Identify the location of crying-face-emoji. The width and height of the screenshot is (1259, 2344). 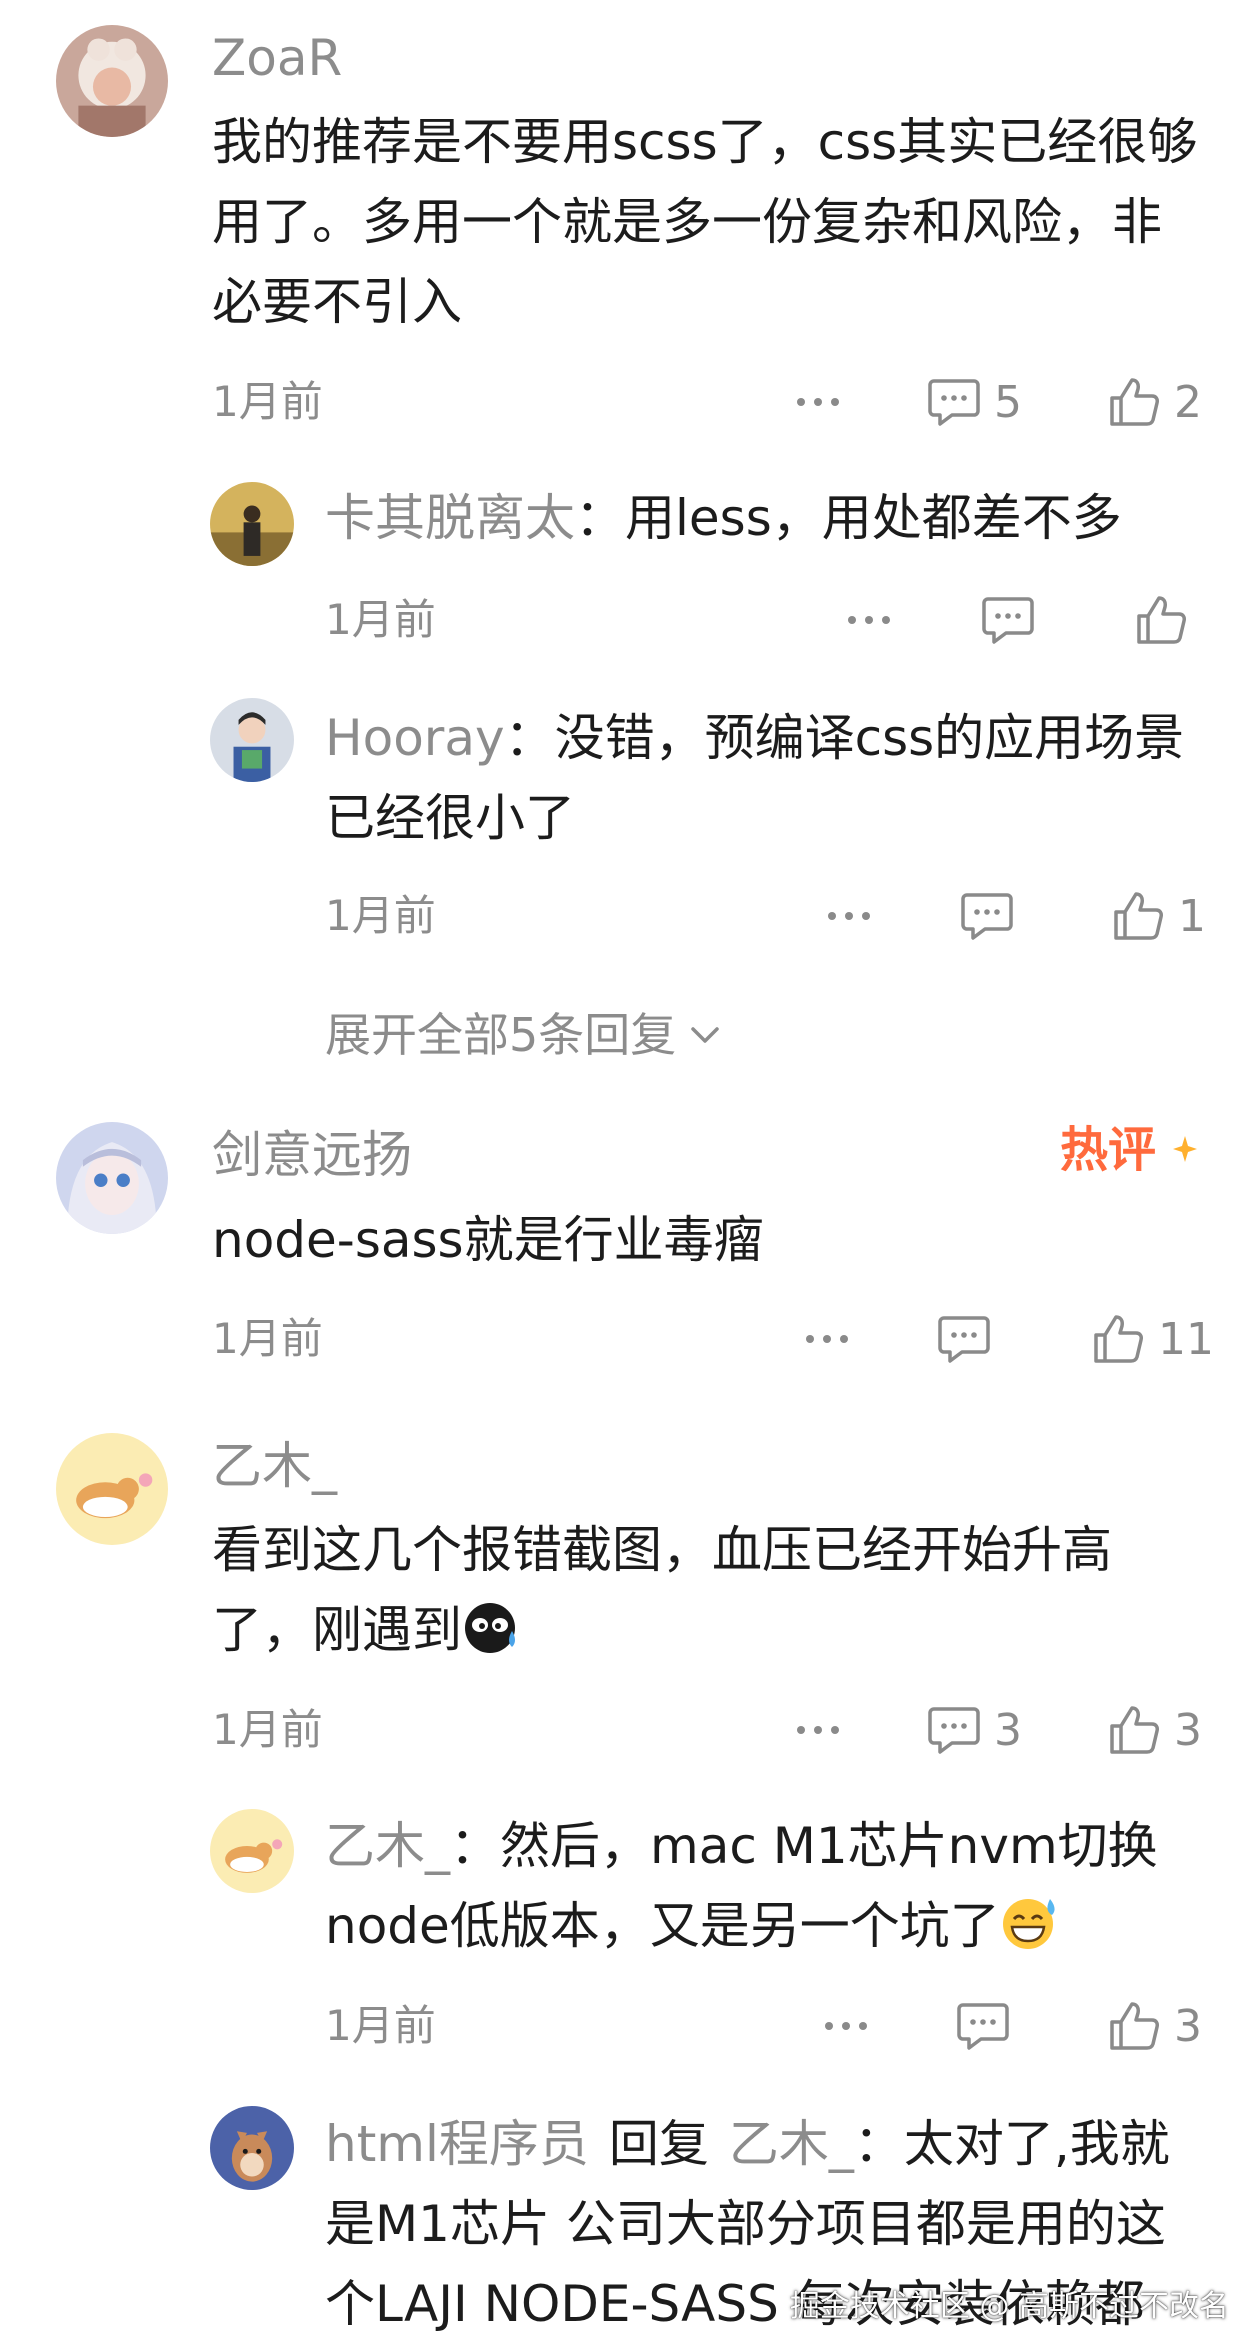
(490, 1628).